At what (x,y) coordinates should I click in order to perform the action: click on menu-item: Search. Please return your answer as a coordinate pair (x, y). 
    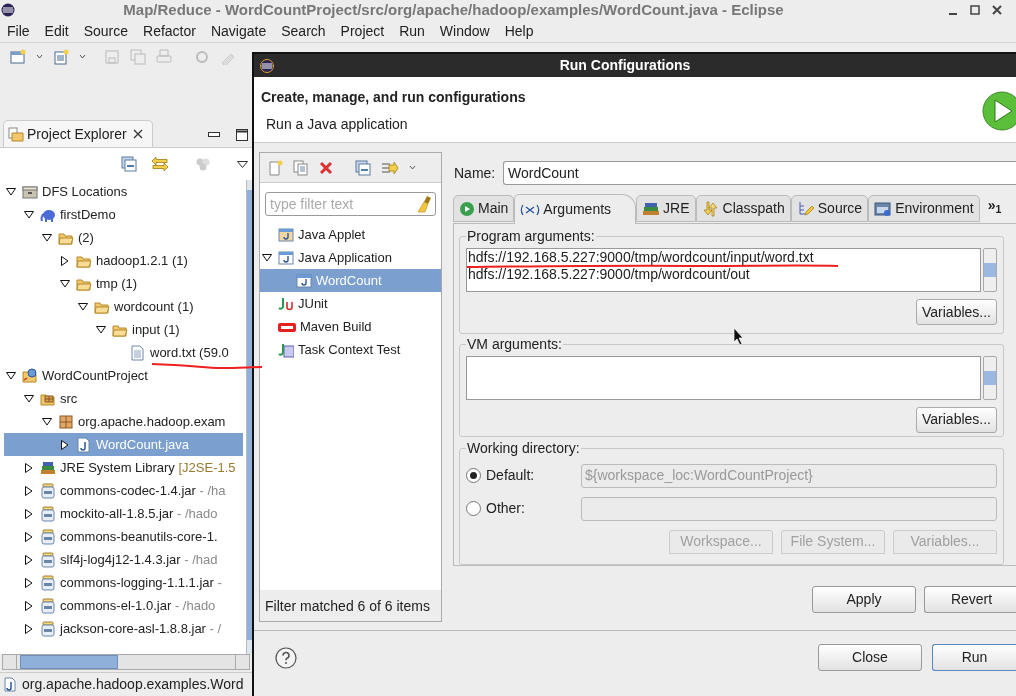
    Looking at the image, I should click on (303, 31).